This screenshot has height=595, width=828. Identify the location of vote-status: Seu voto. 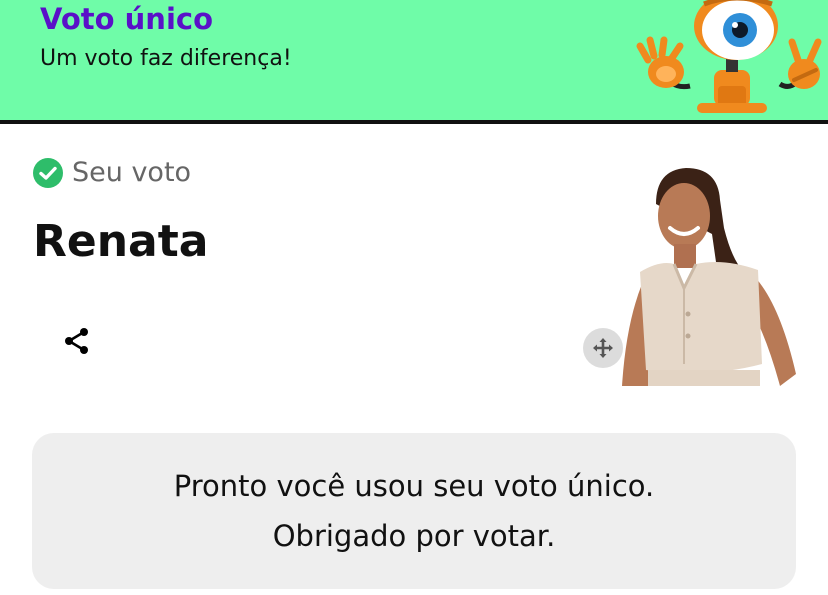
(111, 173).